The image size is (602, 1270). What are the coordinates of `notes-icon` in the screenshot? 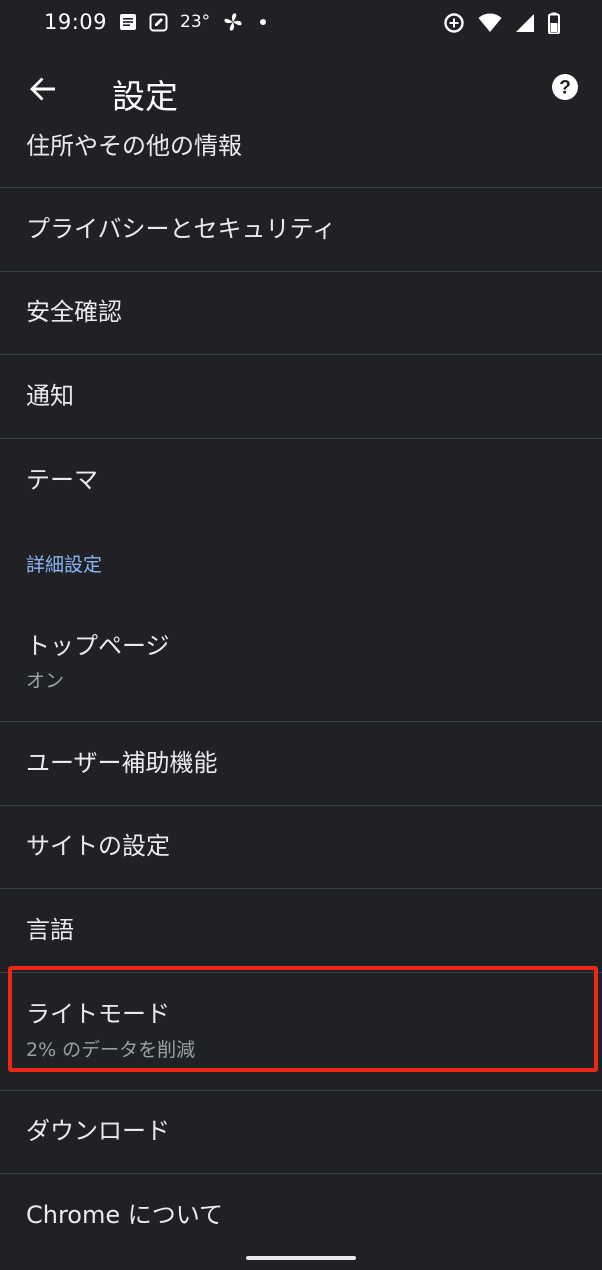 It's located at (128, 22).